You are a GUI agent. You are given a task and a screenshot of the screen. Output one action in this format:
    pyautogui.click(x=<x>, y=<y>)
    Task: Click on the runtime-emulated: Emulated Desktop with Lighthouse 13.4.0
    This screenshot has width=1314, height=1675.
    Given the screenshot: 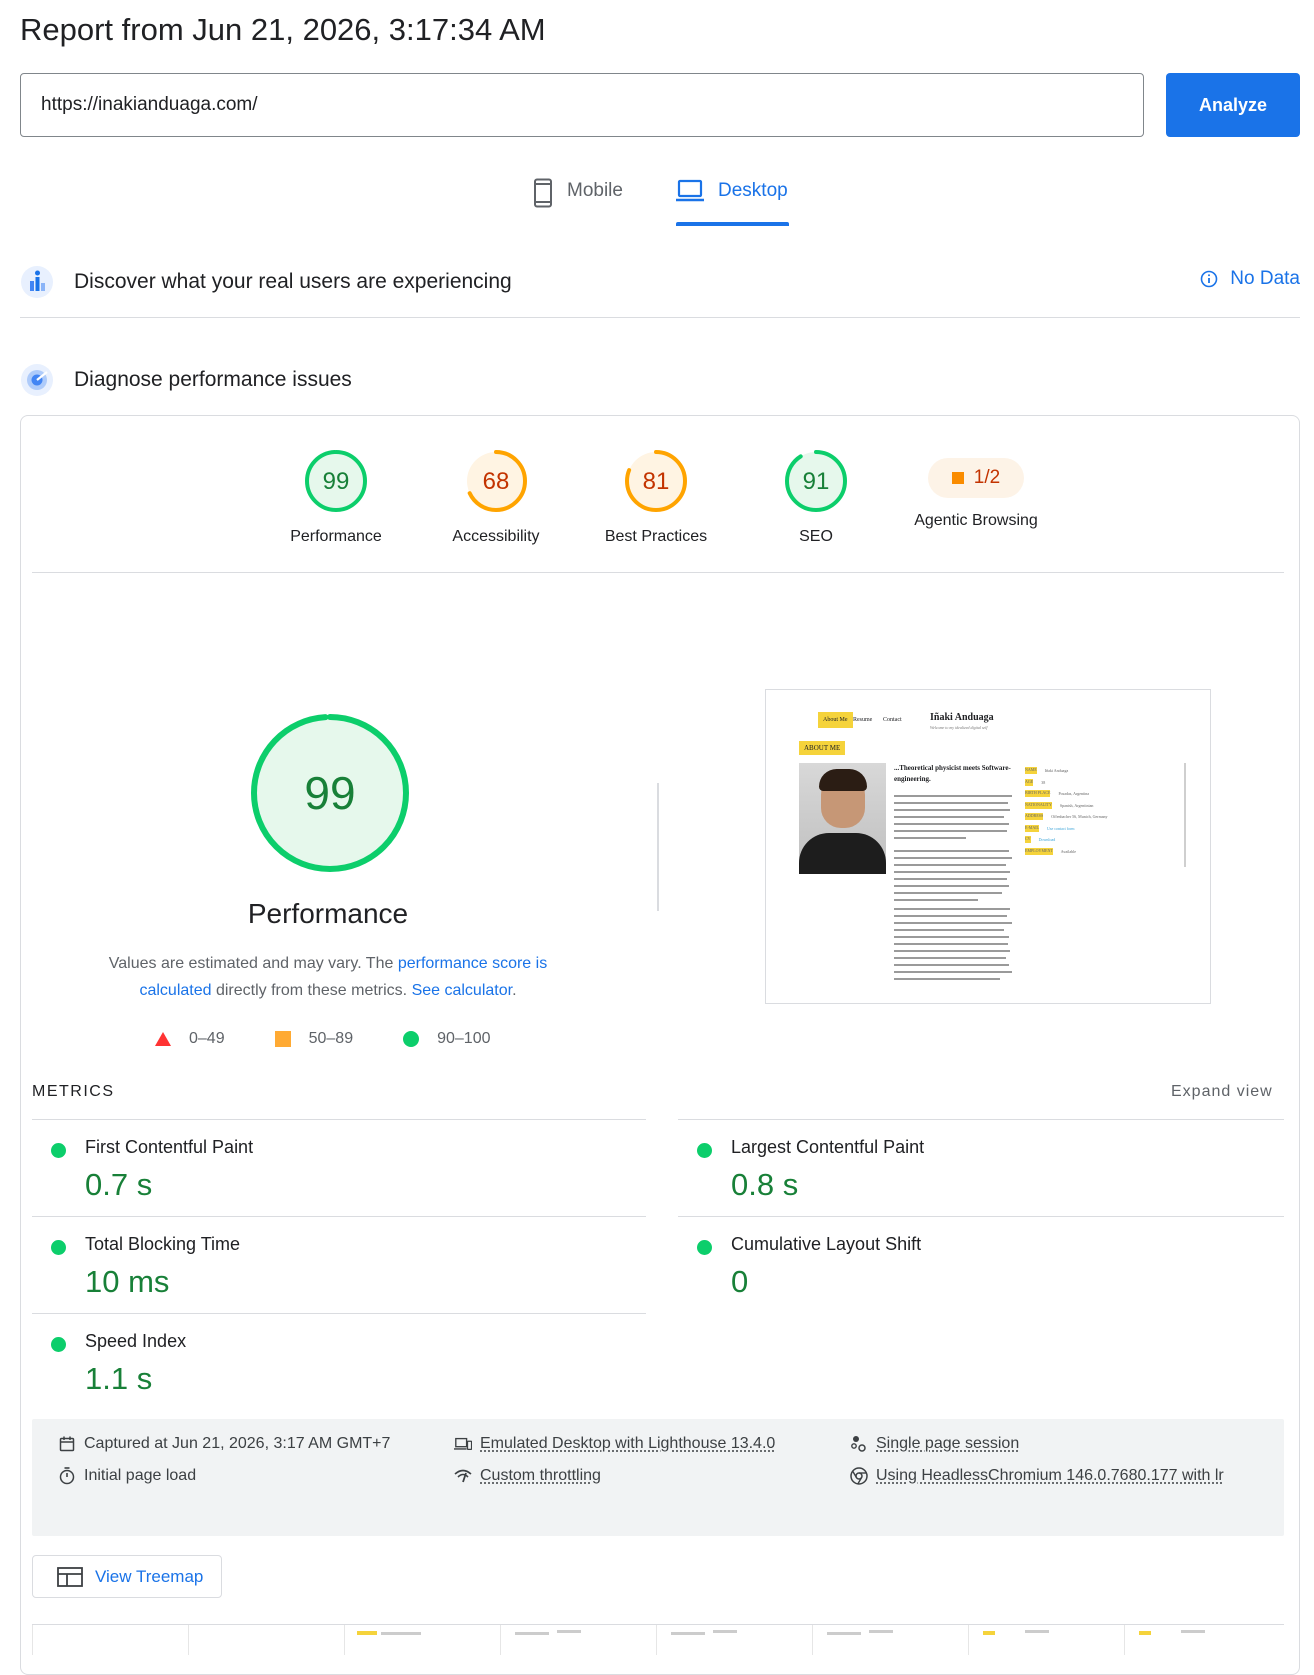 What is the action you would take?
    pyautogui.click(x=614, y=1444)
    